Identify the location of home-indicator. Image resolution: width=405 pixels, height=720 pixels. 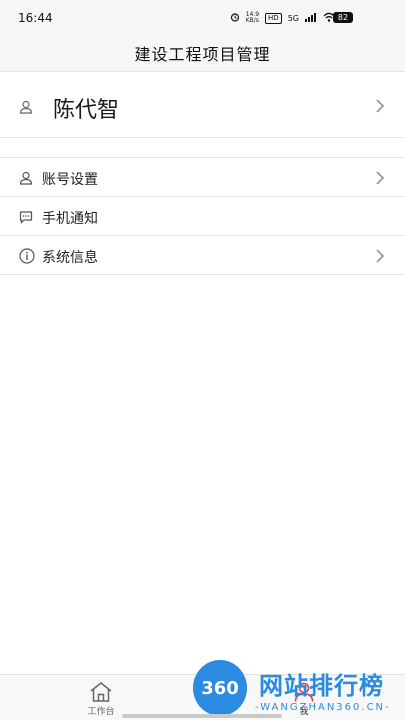
(202, 716).